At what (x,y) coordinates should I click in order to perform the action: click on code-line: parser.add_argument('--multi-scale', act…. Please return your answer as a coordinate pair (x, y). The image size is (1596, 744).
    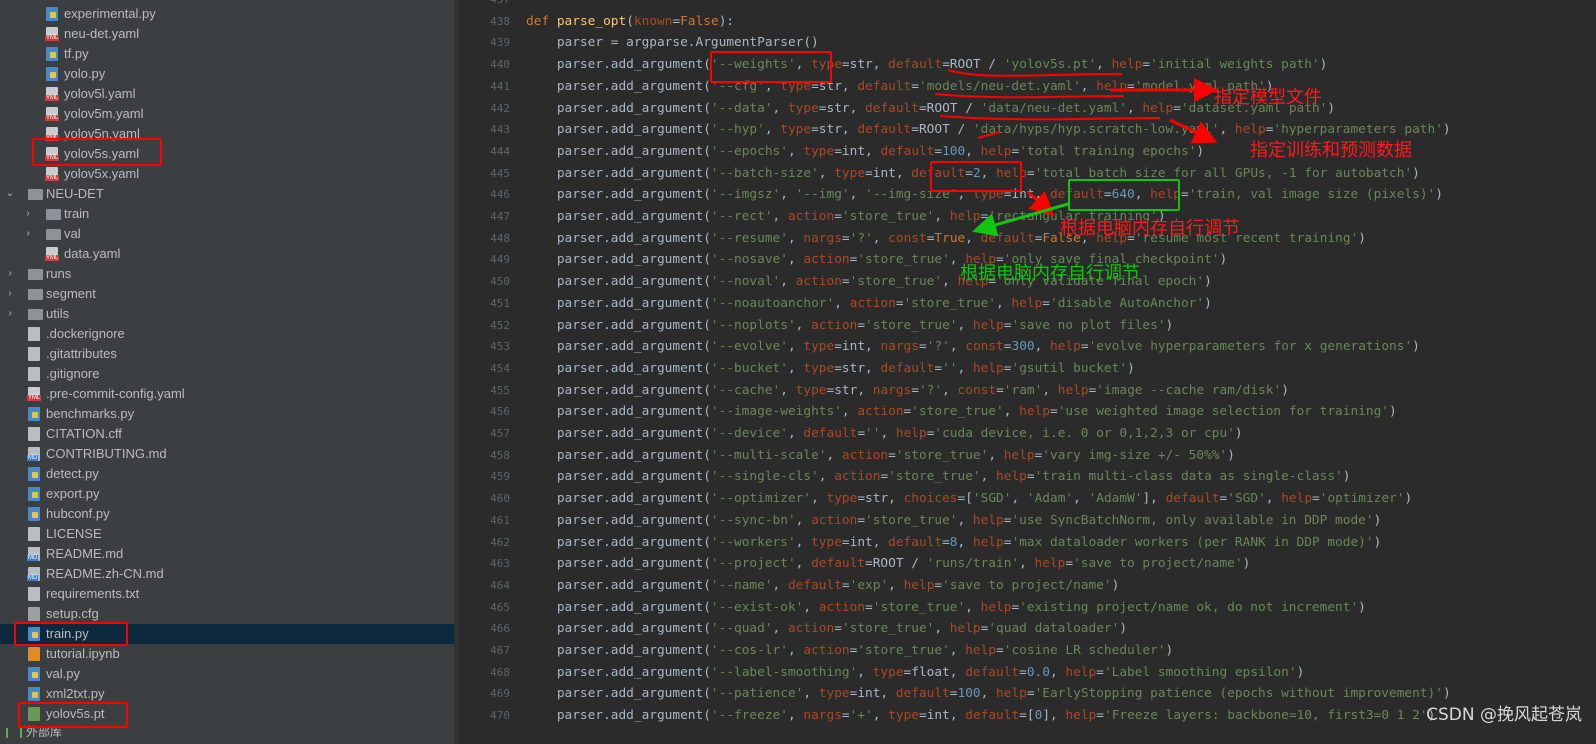
    Looking at the image, I should click on (880, 456).